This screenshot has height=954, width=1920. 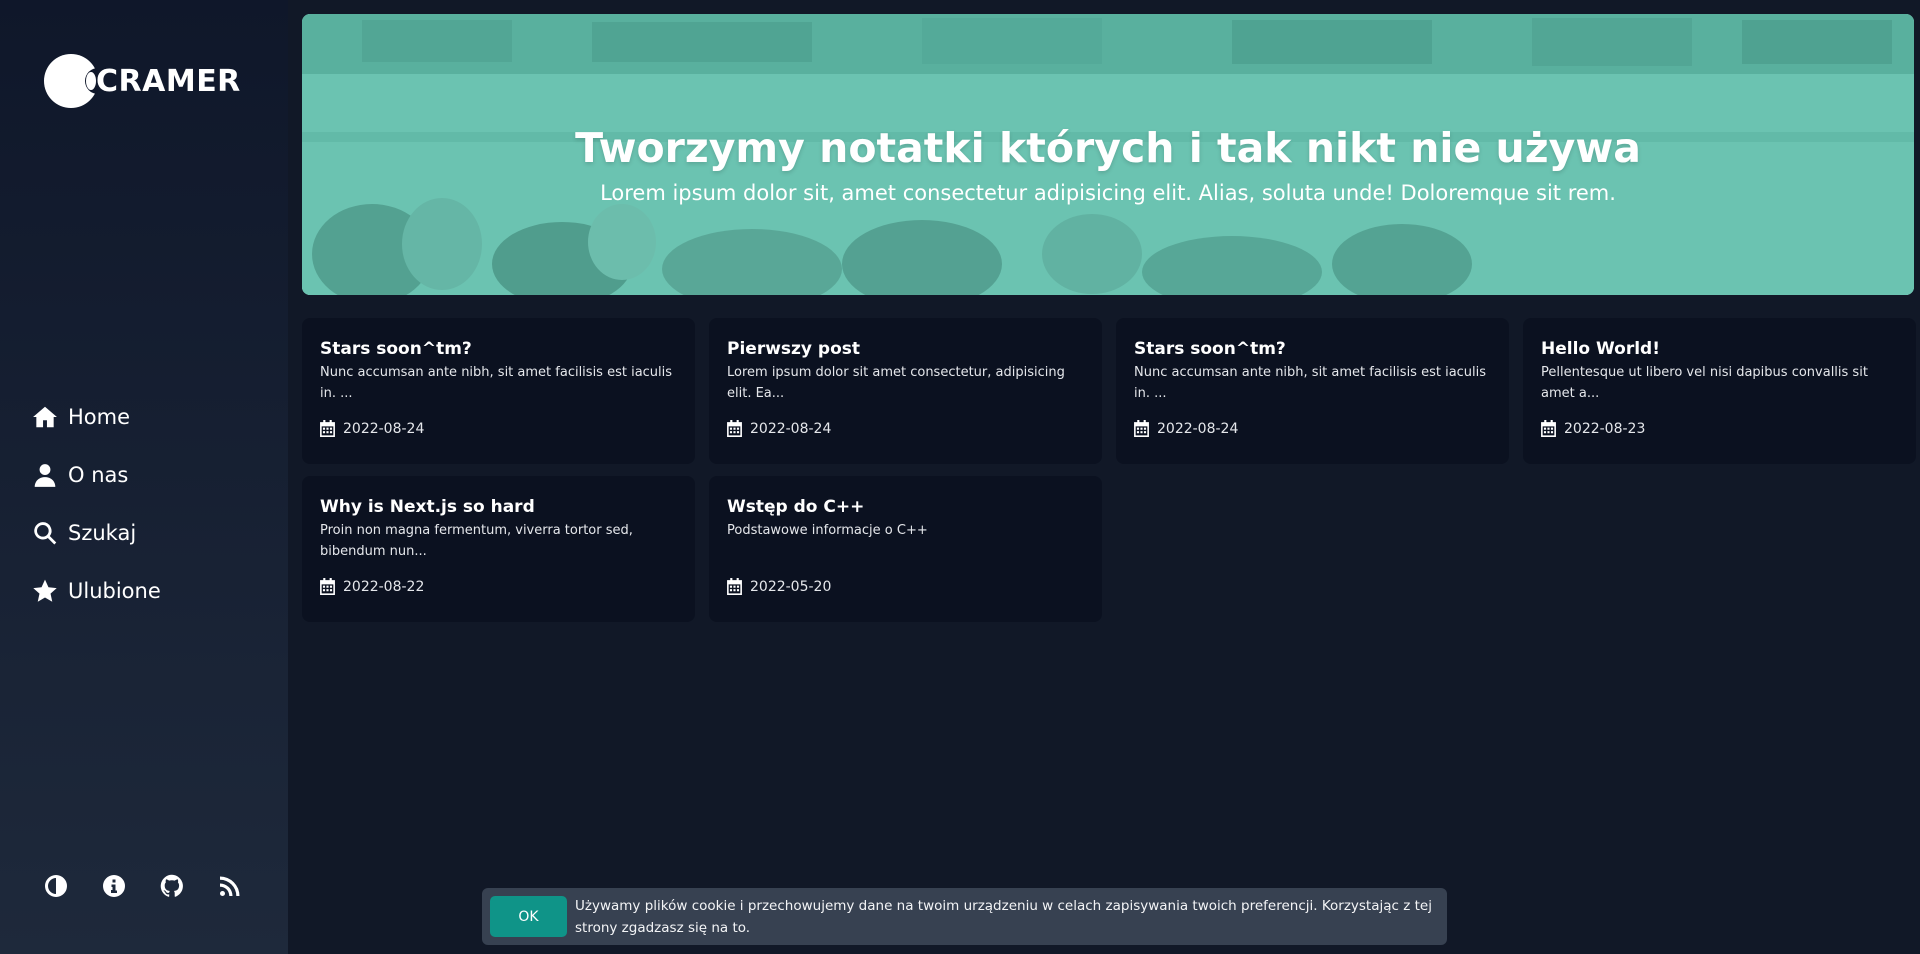 I want to click on nav-item-favorites: Ulubione, so click(x=96, y=591).